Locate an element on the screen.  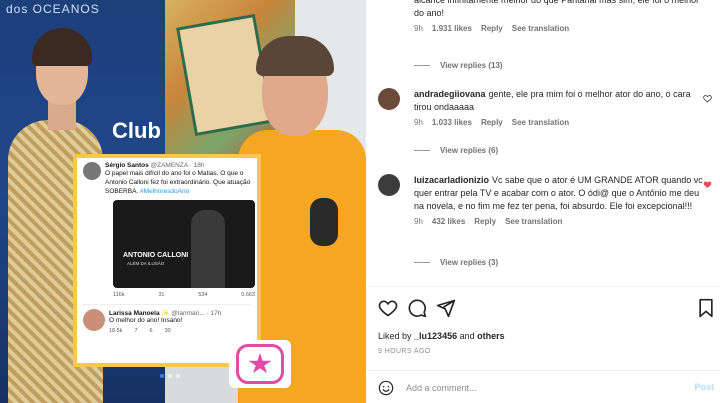
heart-filled-icon is located at coordinates (707, 184).